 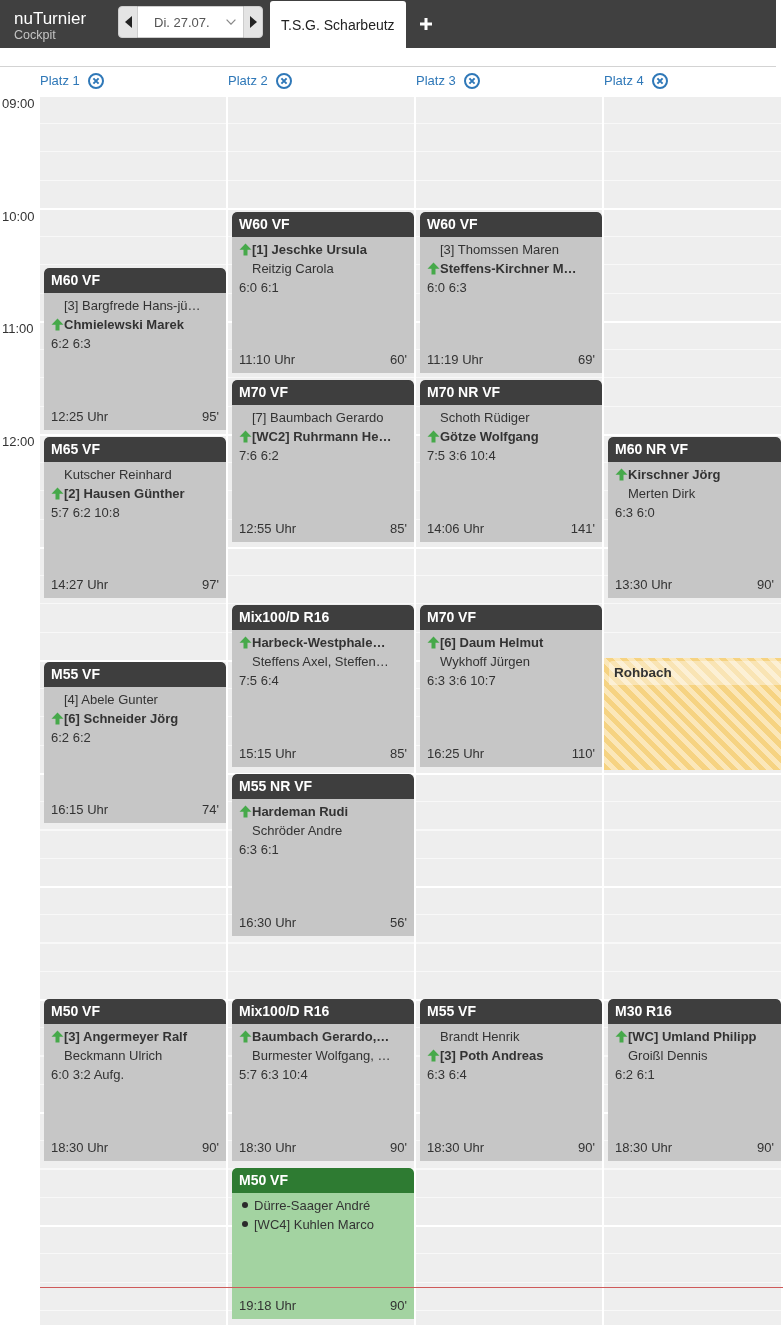 I want to click on match-card: M65 VF Kutscher Reinhard [2] Hausen Günther 5:7 6:2 10:8 14:27 Uhr 97', so click(x=135, y=517).